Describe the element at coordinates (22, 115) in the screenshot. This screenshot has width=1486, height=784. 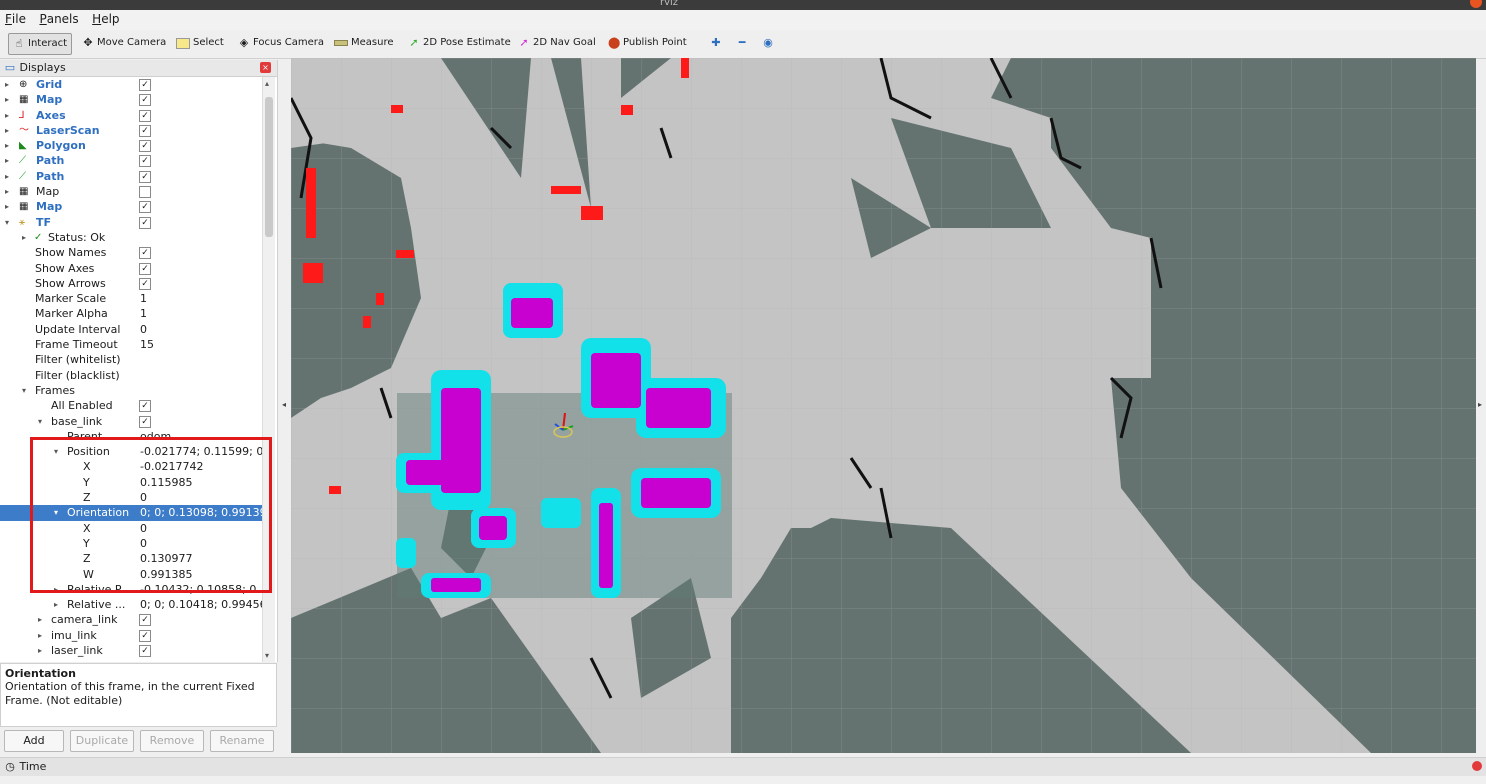
I see `axes-icon: ⅃` at that location.